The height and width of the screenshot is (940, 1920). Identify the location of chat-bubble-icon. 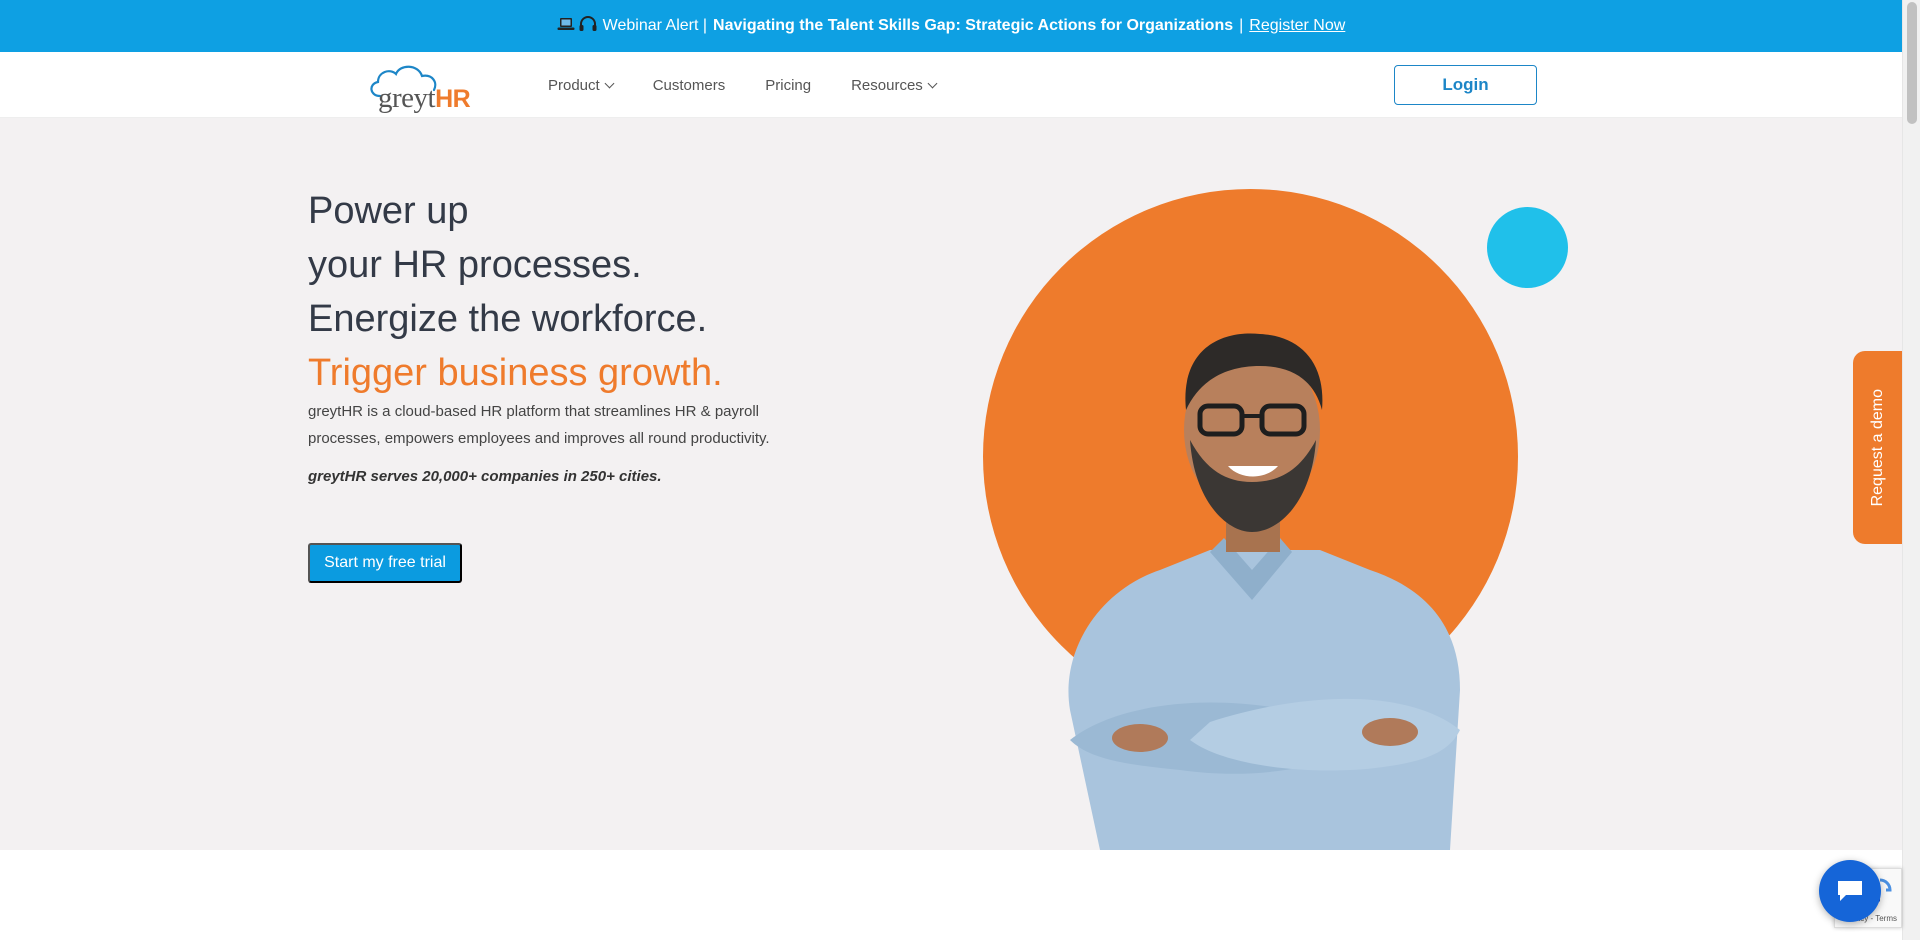
(1850, 891).